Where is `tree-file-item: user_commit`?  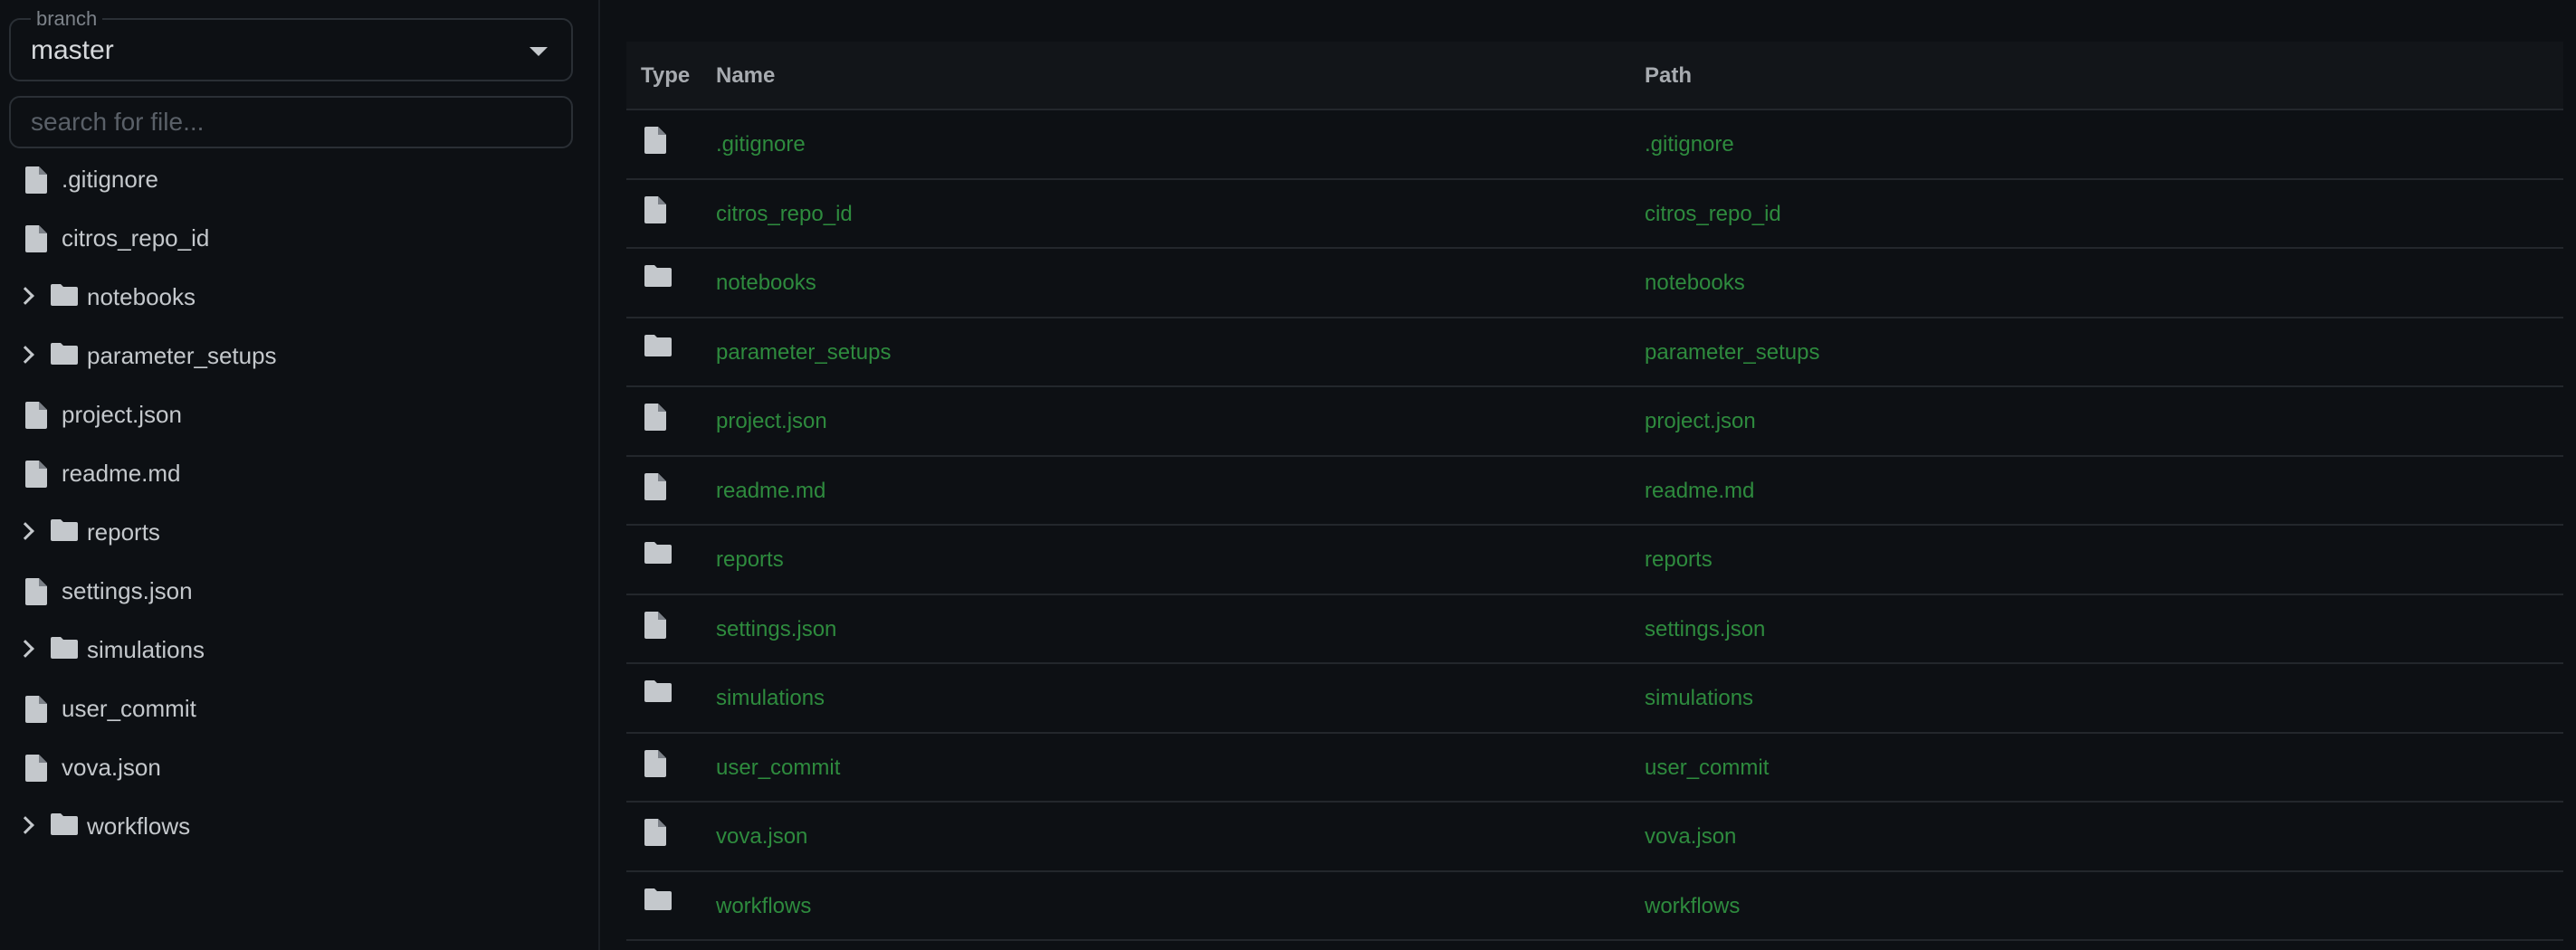 tree-file-item: user_commit is located at coordinates (298, 709).